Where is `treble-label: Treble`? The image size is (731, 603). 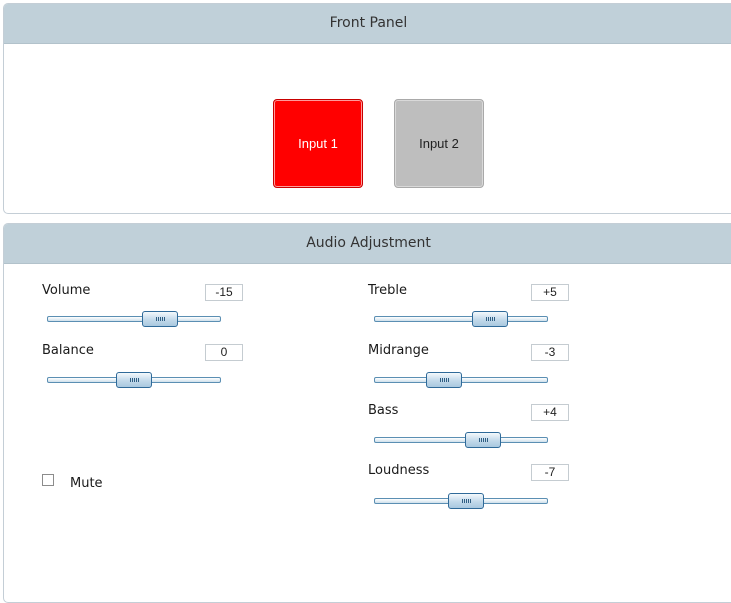
treble-label: Treble is located at coordinates (387, 290).